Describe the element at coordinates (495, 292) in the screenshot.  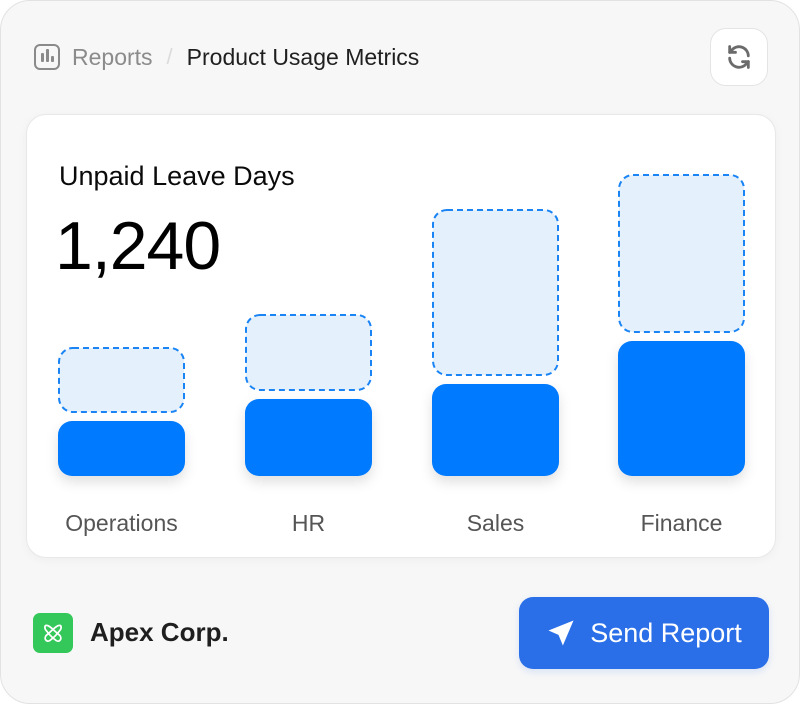
I see `bar-remaining-sales` at that location.